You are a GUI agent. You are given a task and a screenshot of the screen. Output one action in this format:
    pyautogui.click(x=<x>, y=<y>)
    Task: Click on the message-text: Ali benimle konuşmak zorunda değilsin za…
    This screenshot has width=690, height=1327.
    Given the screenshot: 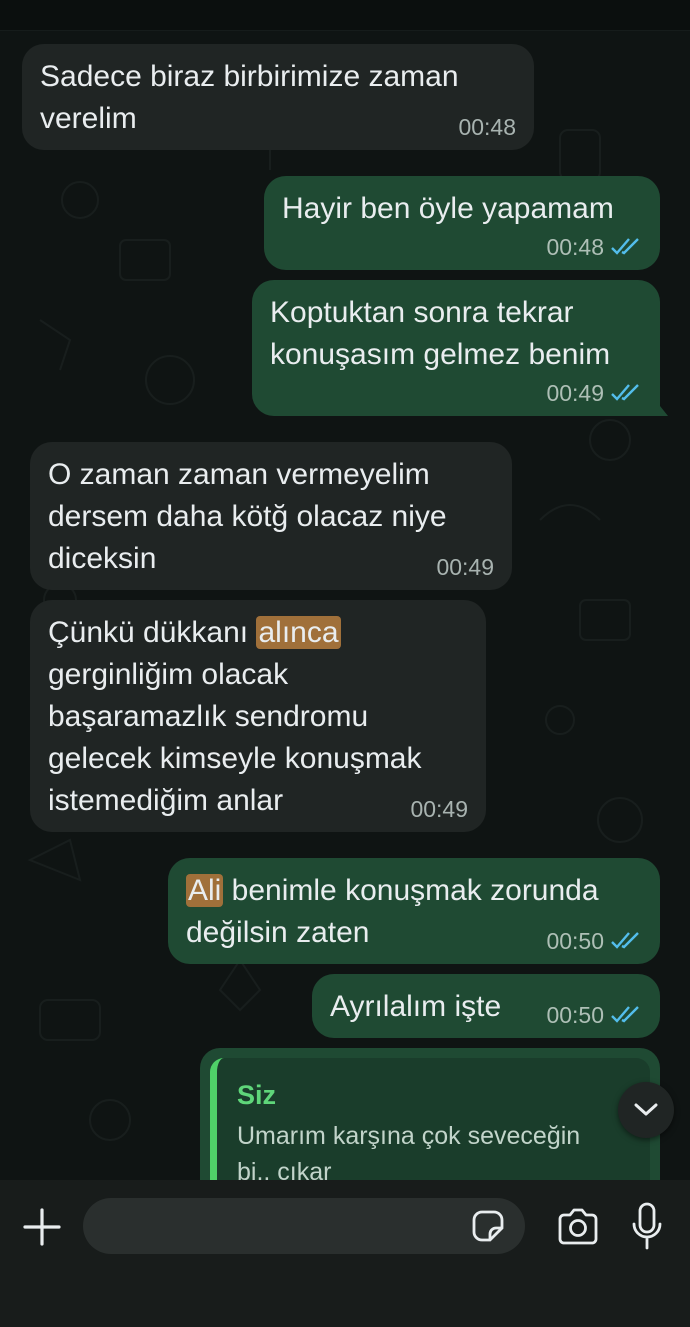 What is the action you would take?
    pyautogui.click(x=392, y=911)
    